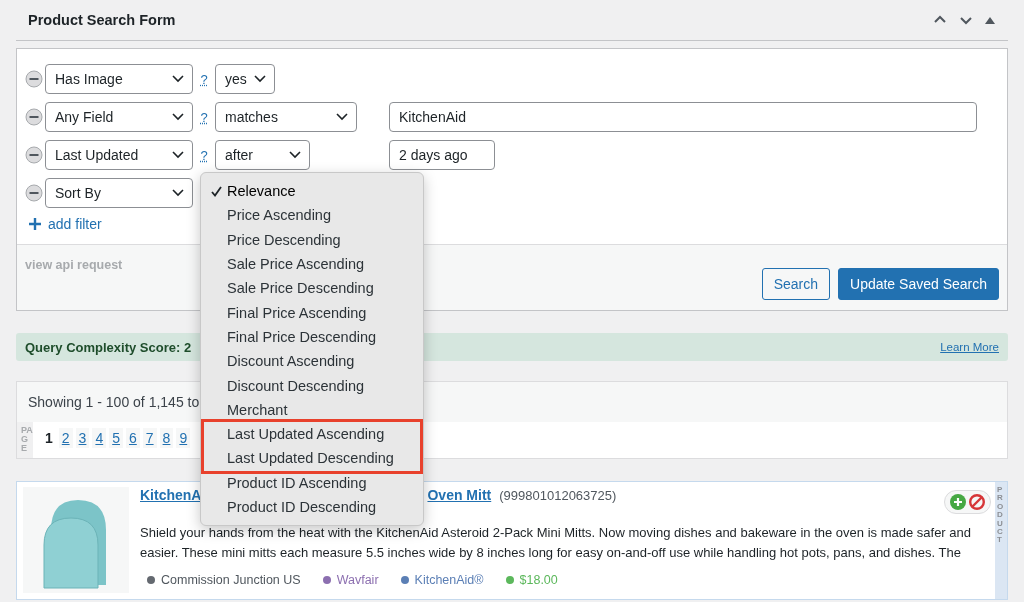 The height and width of the screenshot is (602, 1024). Describe the element at coordinates (977, 502) in the screenshot. I see `block-icon` at that location.